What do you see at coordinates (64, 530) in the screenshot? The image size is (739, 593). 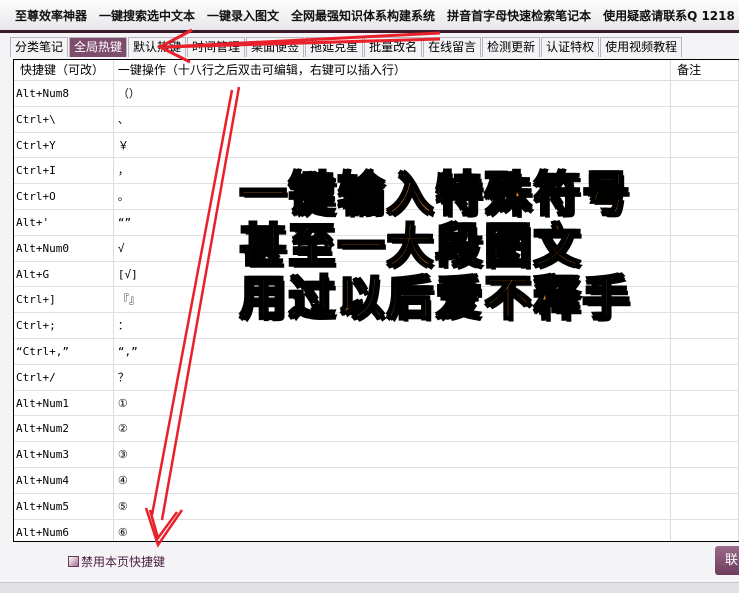 I see `hotkey-cell: Alt+Num6` at bounding box center [64, 530].